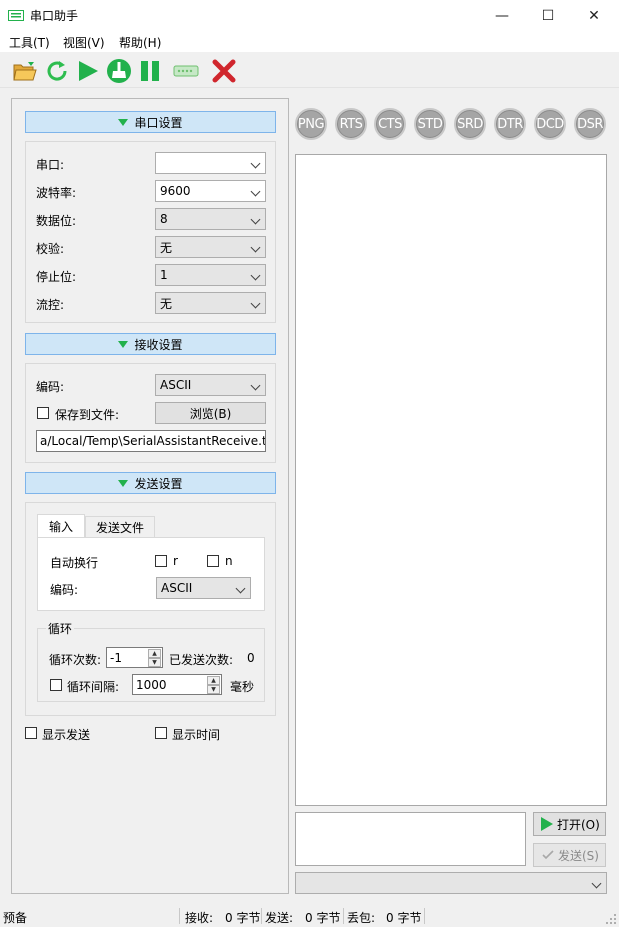  Describe the element at coordinates (50, 249) in the screenshot. I see `parity-label: 校验:` at that location.